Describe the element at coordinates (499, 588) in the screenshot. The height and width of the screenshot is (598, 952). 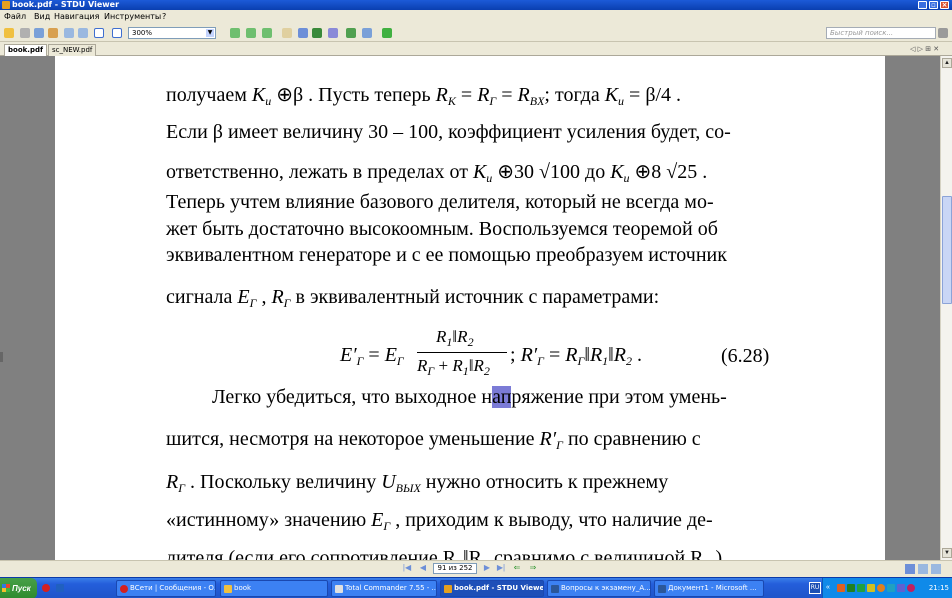
I see `taskbar-item-label: book.pdf - STDU Viewer` at that location.